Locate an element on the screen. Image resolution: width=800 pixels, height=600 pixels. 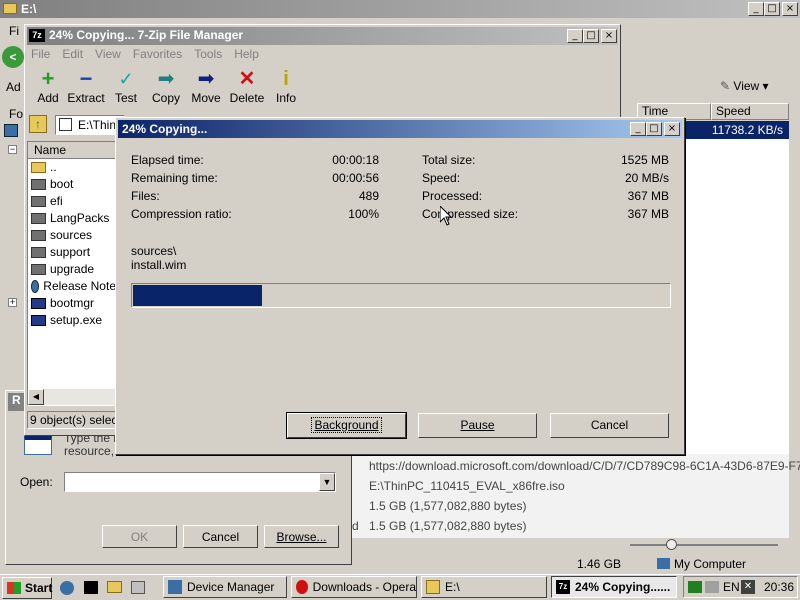
horizontal-scrollbar: ◀ is located at coordinates (72, 397).